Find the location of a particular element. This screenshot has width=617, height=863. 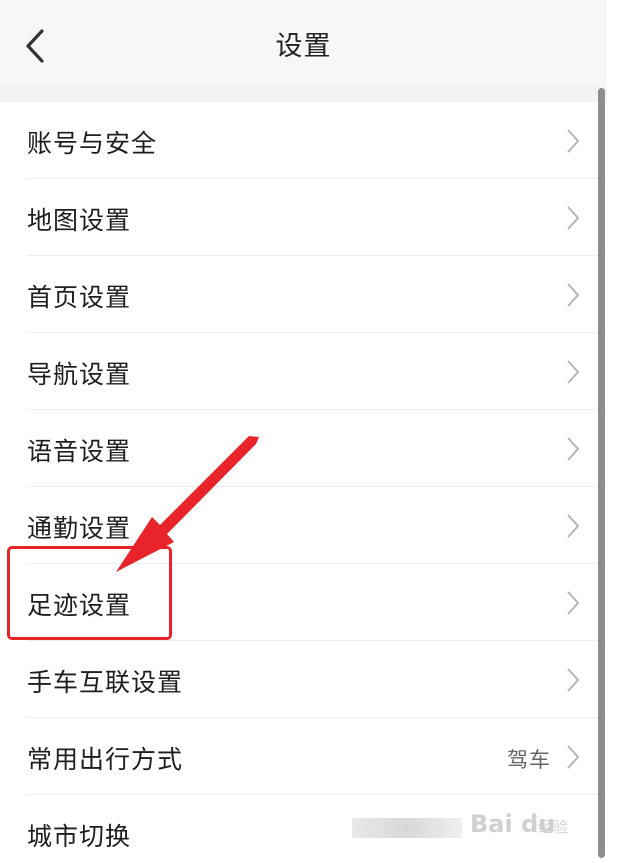

settings-item-label: 语音设置 is located at coordinates (79, 451).